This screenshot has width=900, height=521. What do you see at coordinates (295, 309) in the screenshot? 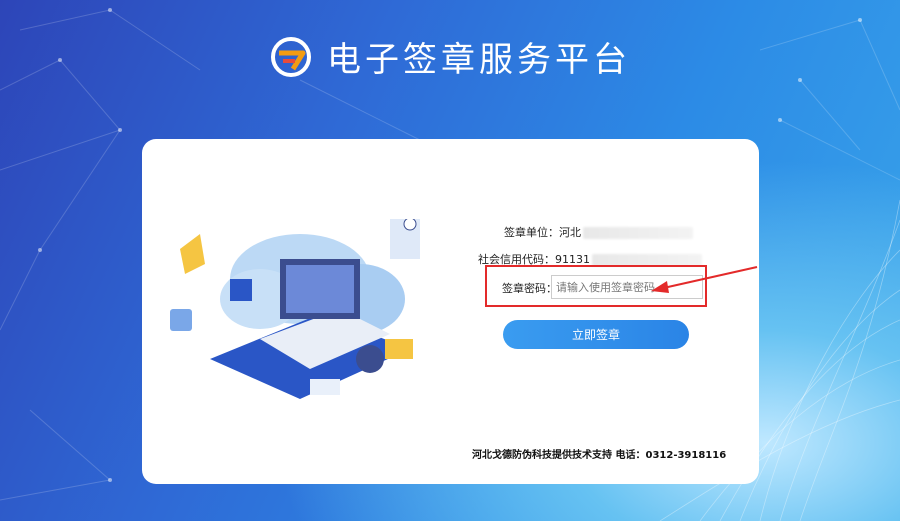
I see `illustration-cloud-computing` at bounding box center [295, 309].